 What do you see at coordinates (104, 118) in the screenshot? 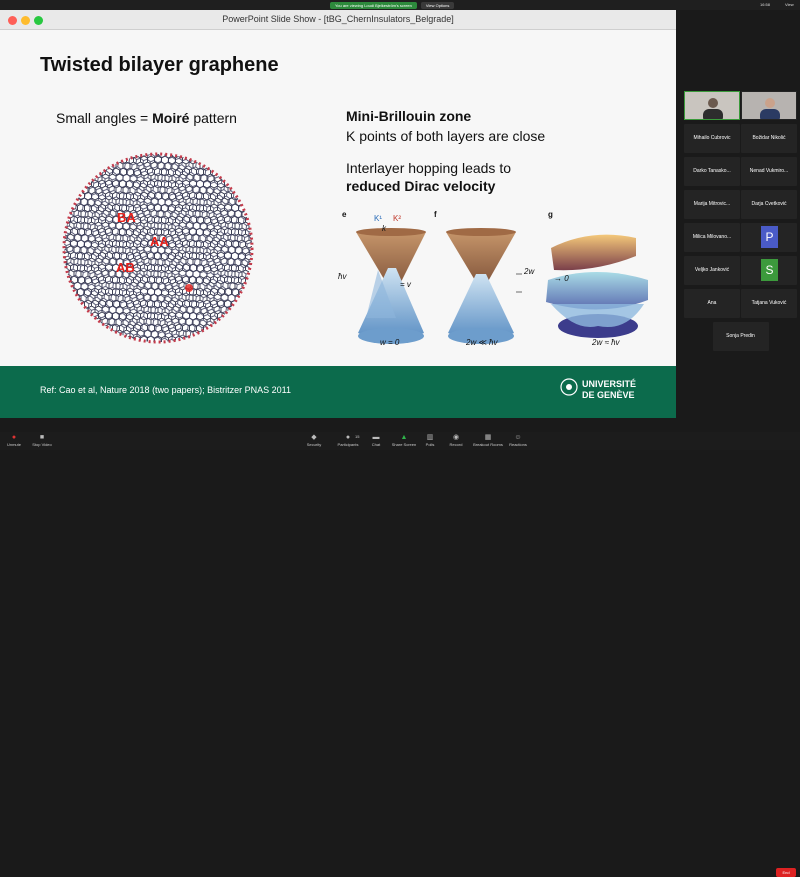
I see `small-angles-prefix: Small angles =` at bounding box center [104, 118].